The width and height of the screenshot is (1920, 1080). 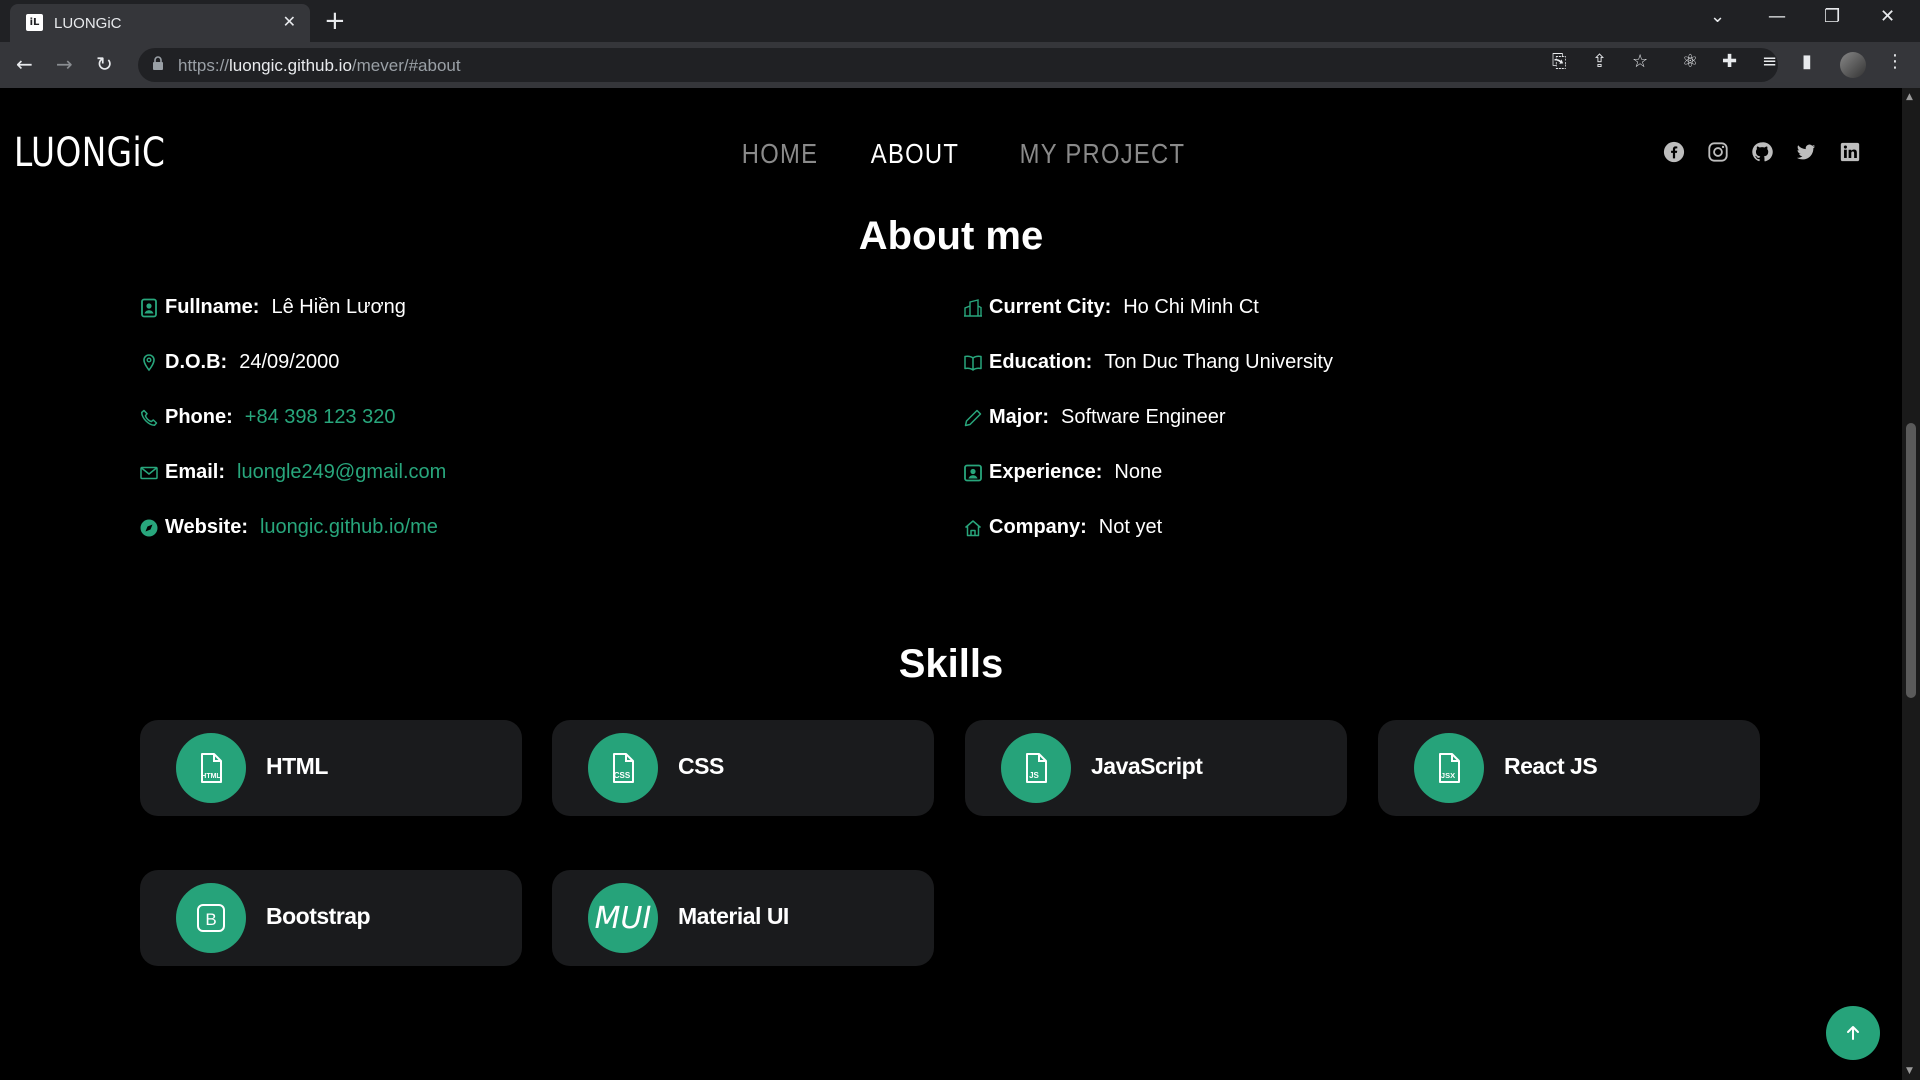 I want to click on skill-name-css: CSS, so click(x=701, y=766).